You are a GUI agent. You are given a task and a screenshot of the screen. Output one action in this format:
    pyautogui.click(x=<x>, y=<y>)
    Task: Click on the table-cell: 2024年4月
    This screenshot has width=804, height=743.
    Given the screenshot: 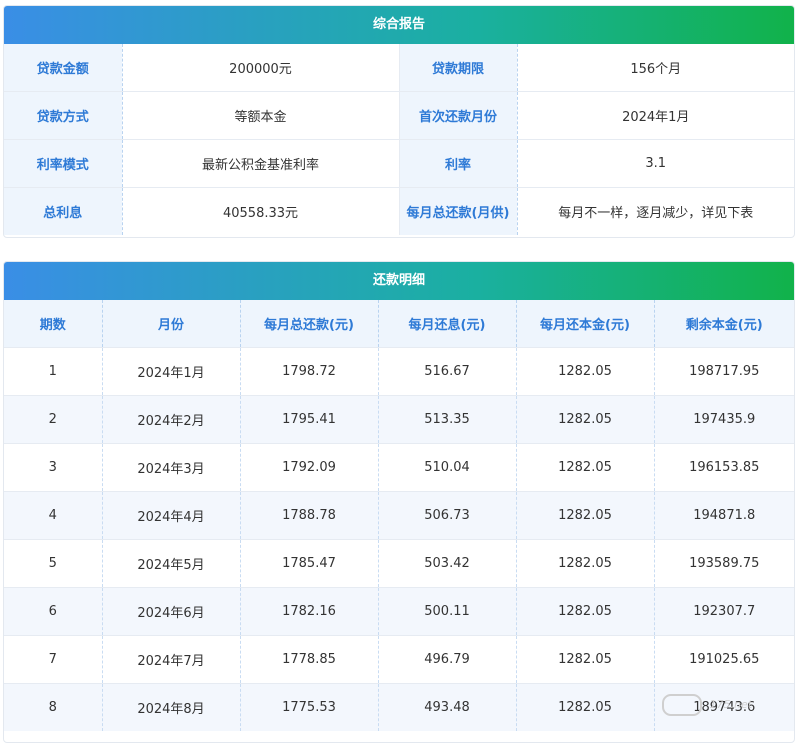 What is the action you would take?
    pyautogui.click(x=171, y=515)
    